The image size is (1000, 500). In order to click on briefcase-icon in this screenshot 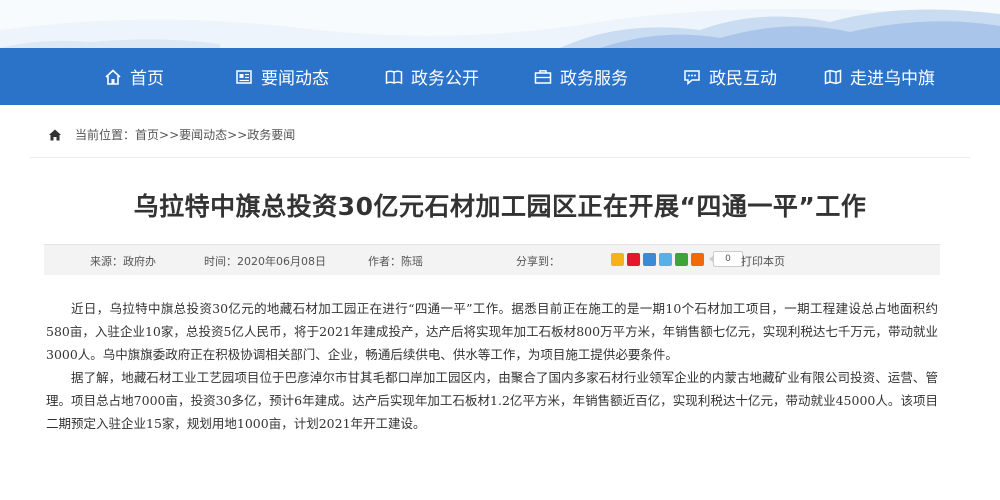, I will do `click(543, 77)`.